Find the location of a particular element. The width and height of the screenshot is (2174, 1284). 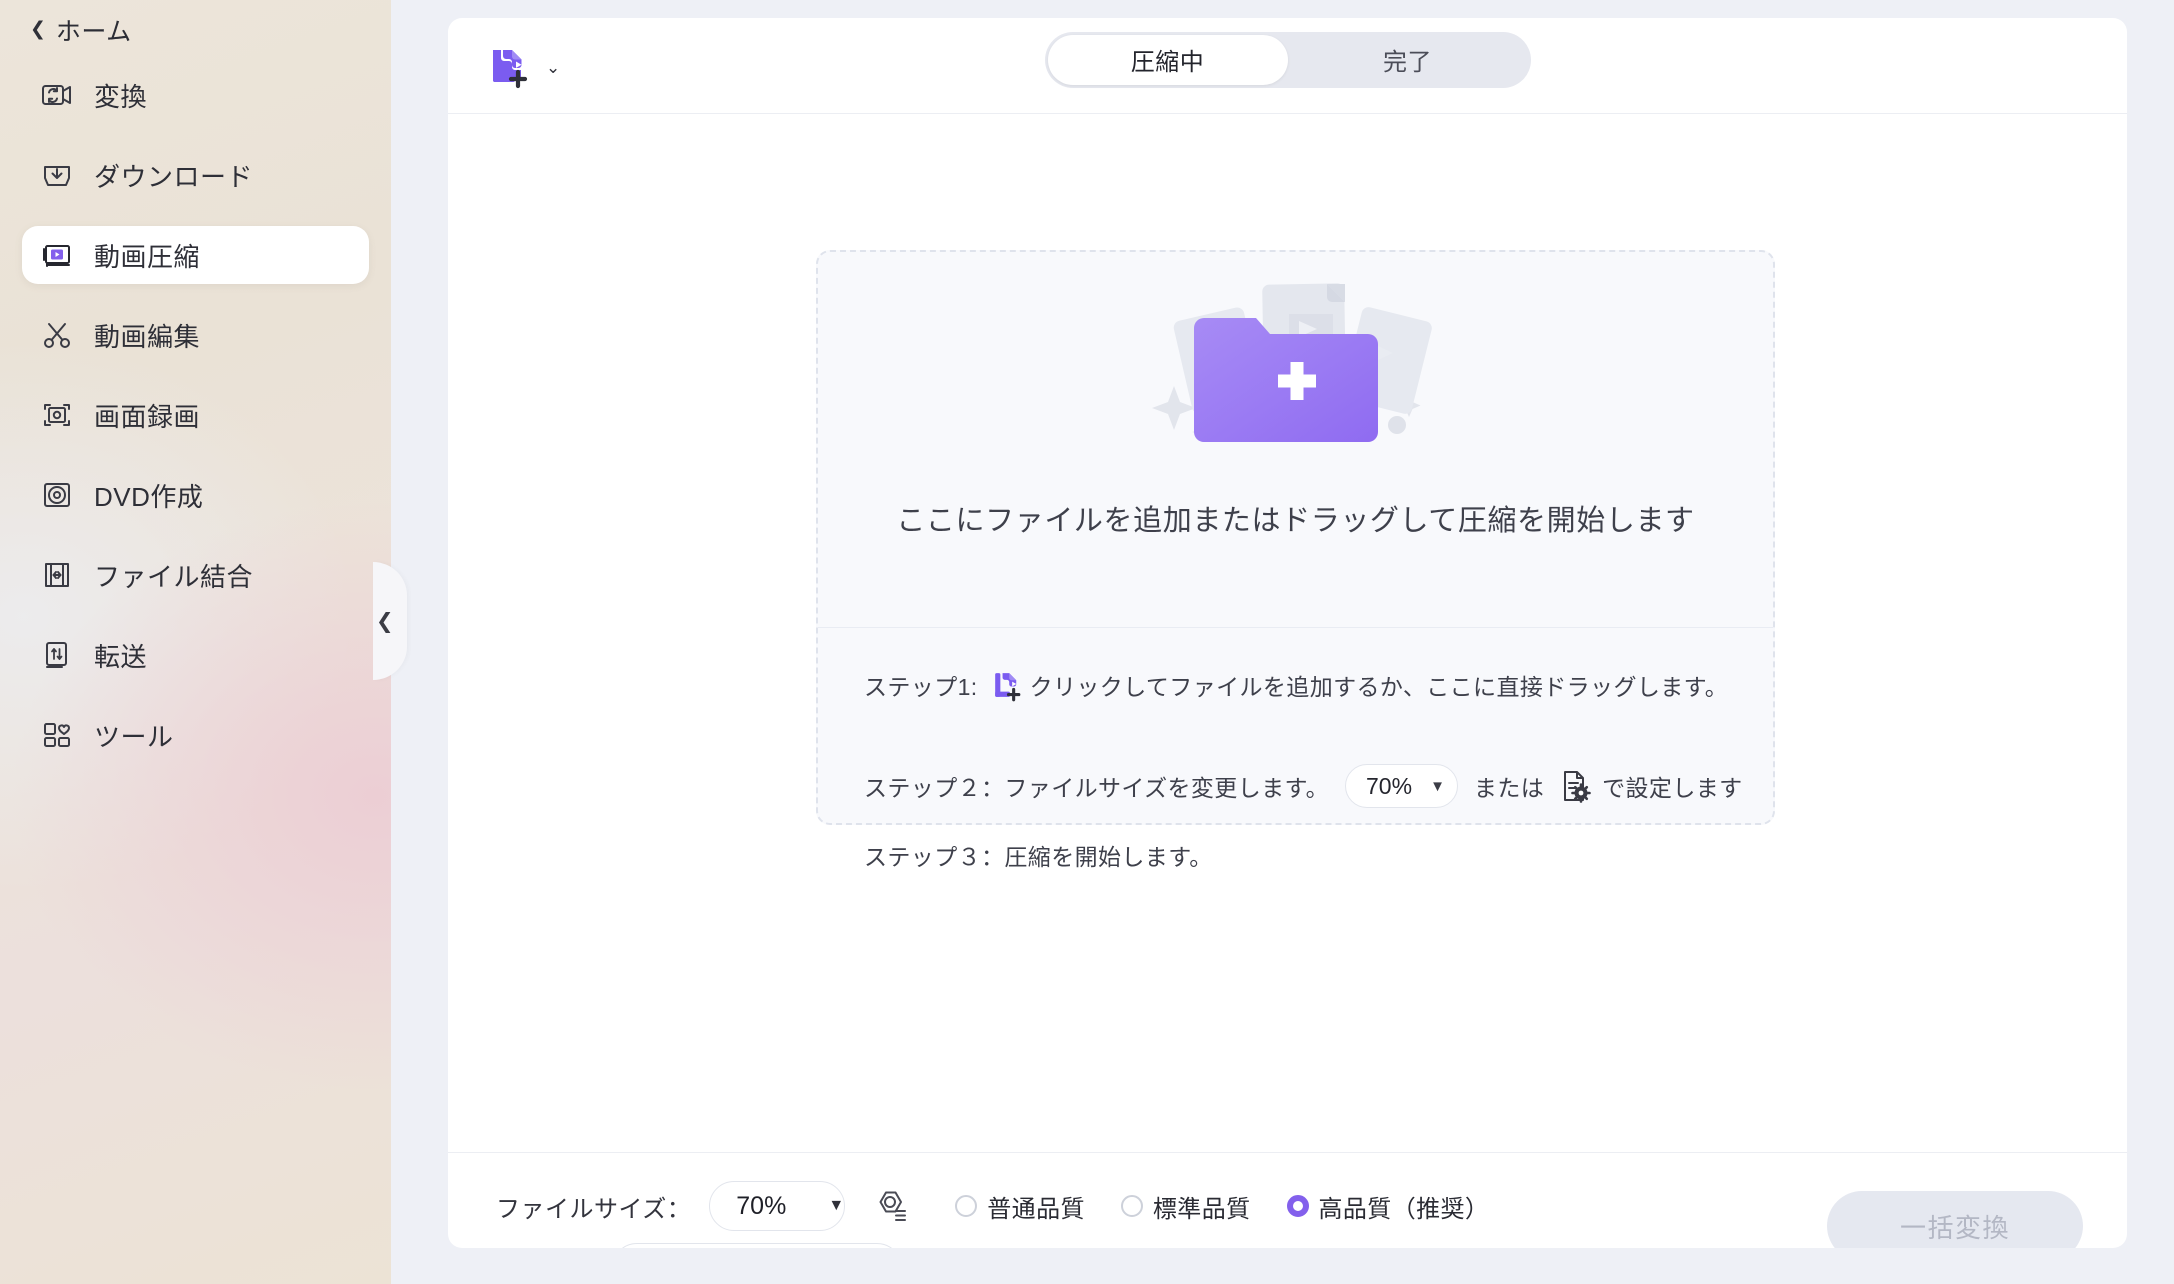

quality-option-standard: 標準品質 is located at coordinates (1185, 1206).